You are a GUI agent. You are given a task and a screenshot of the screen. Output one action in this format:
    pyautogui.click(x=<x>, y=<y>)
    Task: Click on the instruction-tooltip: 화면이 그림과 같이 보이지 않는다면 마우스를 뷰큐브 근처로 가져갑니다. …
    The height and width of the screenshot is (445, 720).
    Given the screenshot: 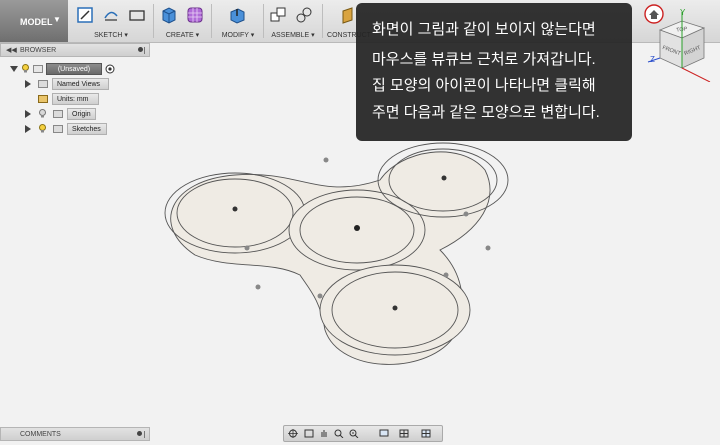 What is the action you would take?
    pyautogui.click(x=494, y=72)
    